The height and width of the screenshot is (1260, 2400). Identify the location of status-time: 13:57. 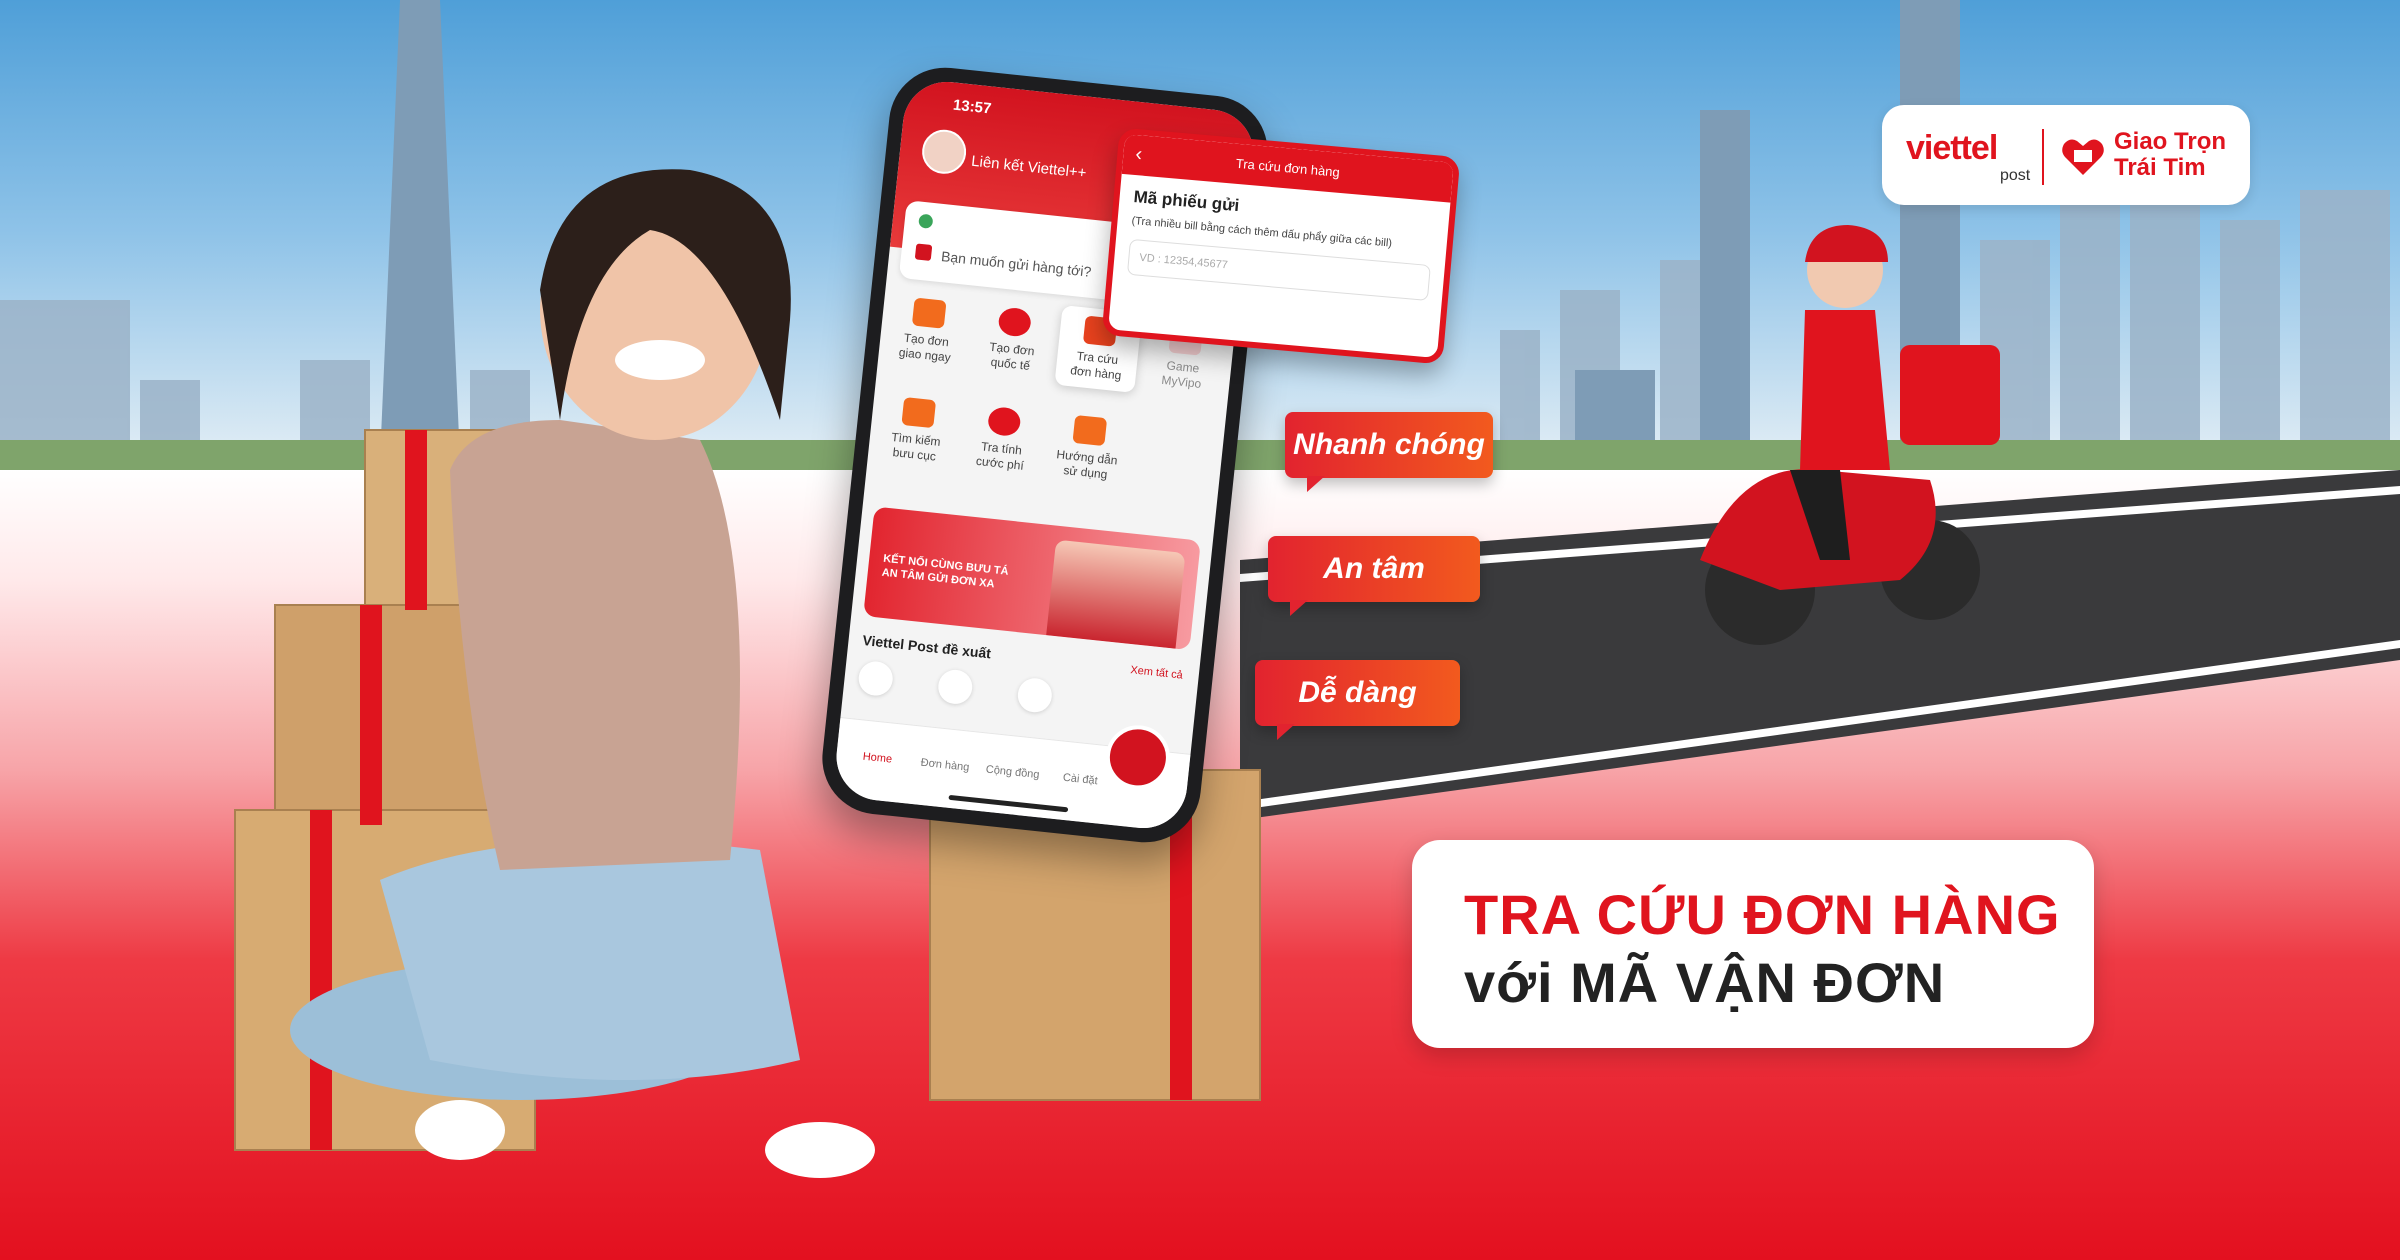
(972, 107).